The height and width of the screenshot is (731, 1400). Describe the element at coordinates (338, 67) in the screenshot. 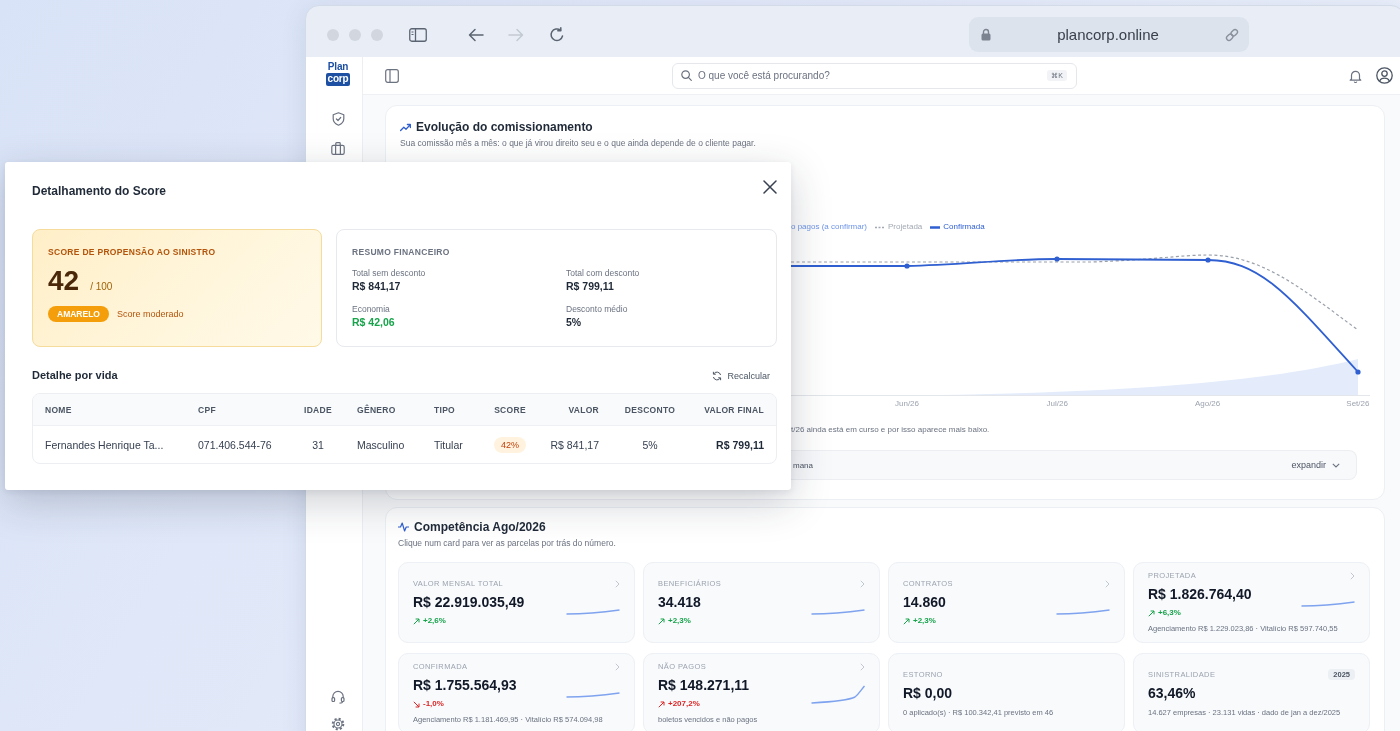

I see `logo-text: Plan` at that location.